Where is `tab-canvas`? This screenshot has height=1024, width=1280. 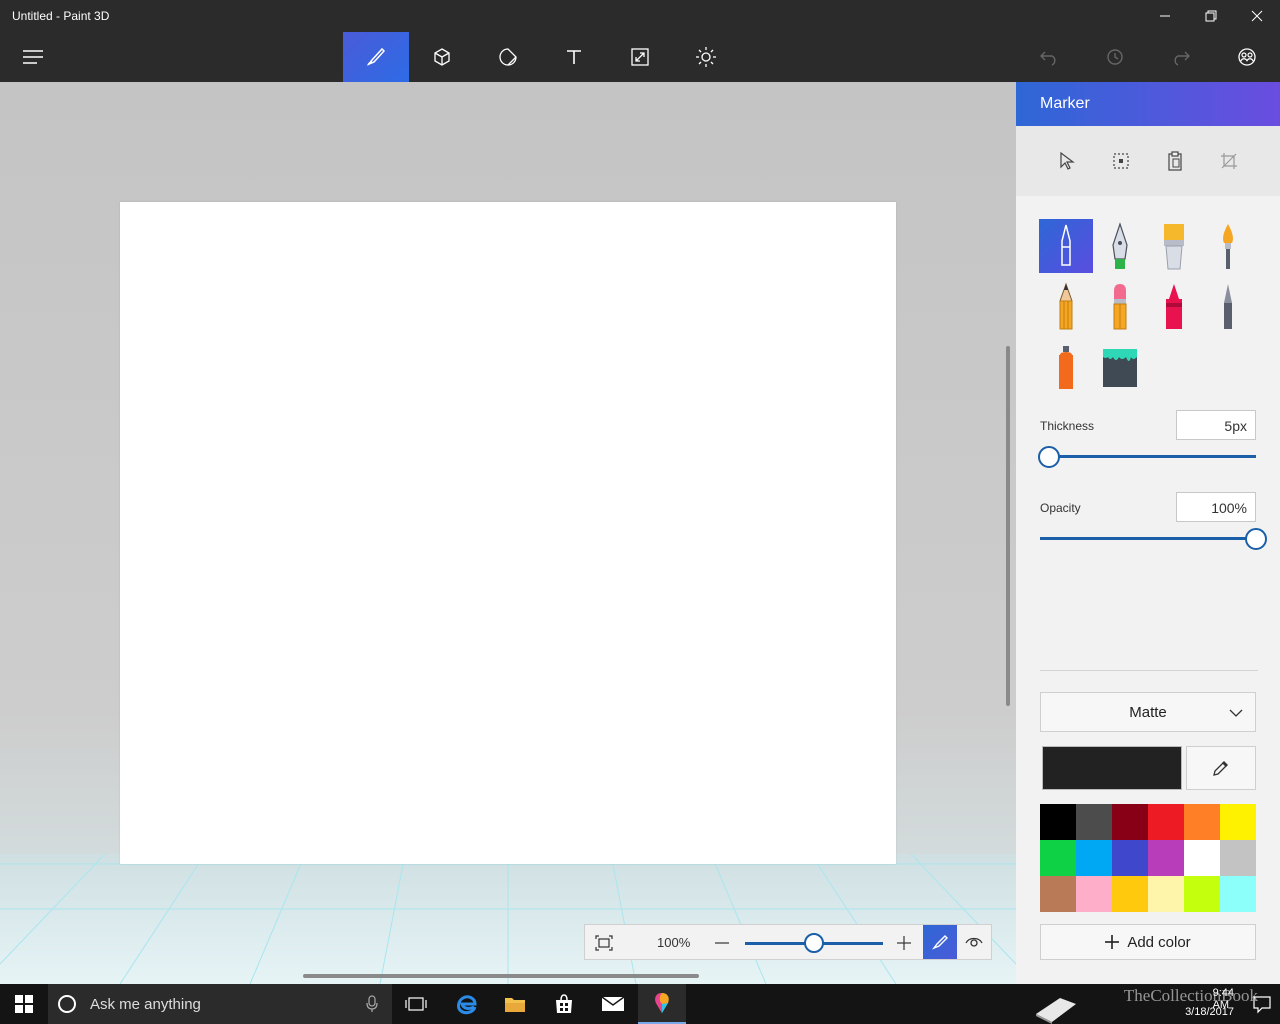
tab-canvas is located at coordinates (640, 57).